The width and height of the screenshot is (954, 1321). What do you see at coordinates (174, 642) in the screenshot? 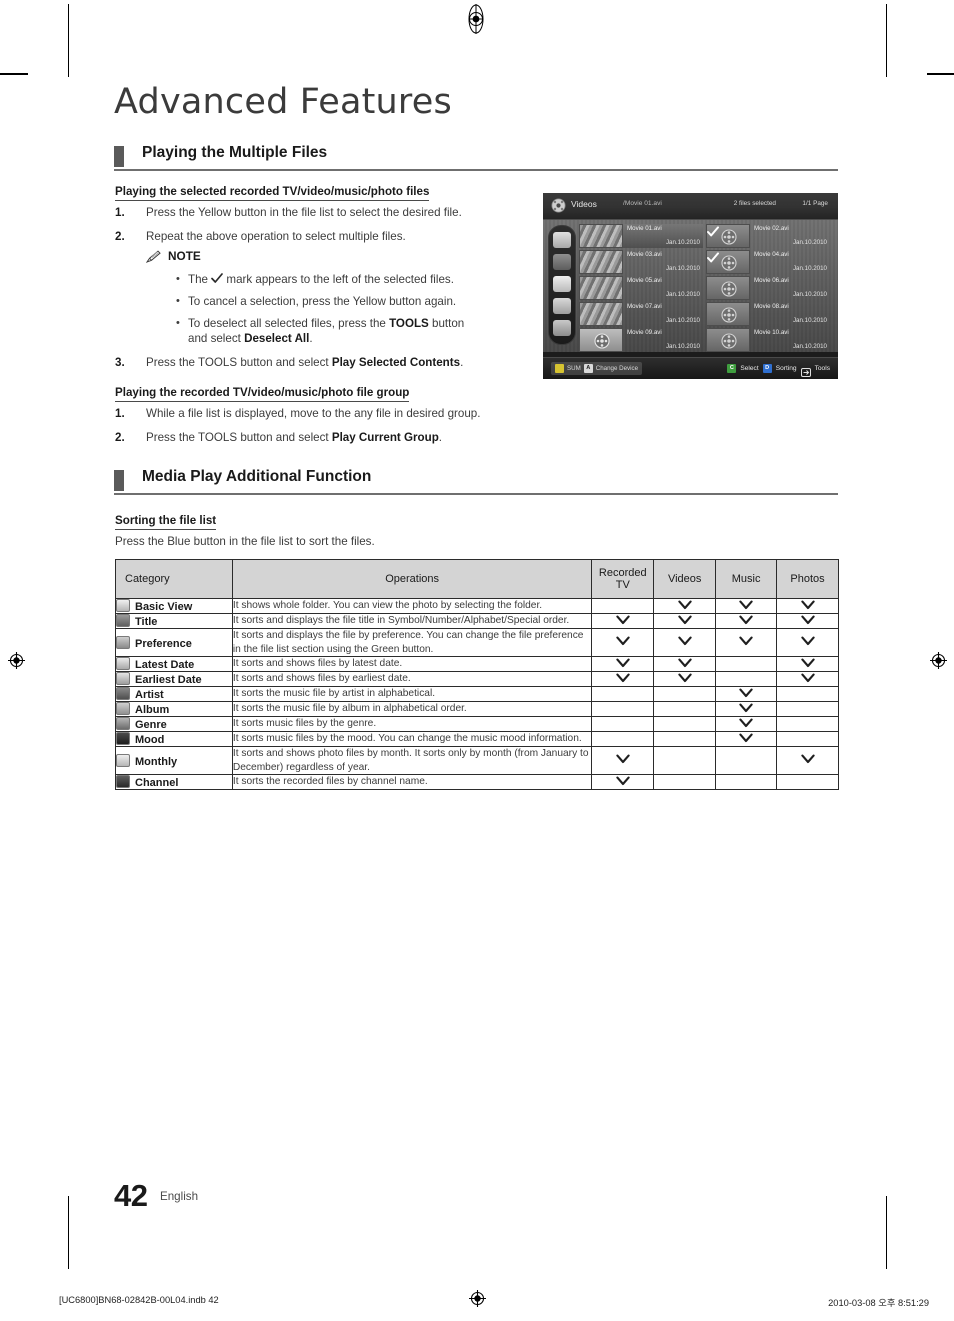
I see `row-category: Preference` at bounding box center [174, 642].